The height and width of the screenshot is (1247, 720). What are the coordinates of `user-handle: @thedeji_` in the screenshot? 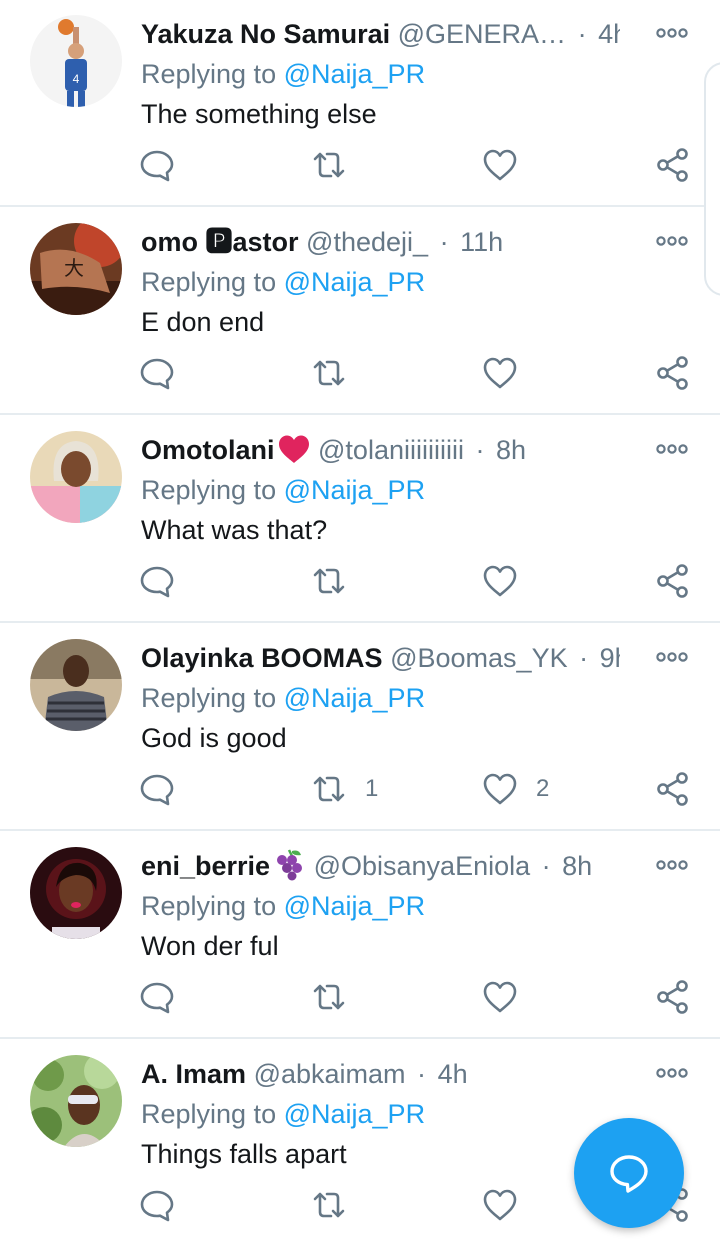 It's located at (367, 242).